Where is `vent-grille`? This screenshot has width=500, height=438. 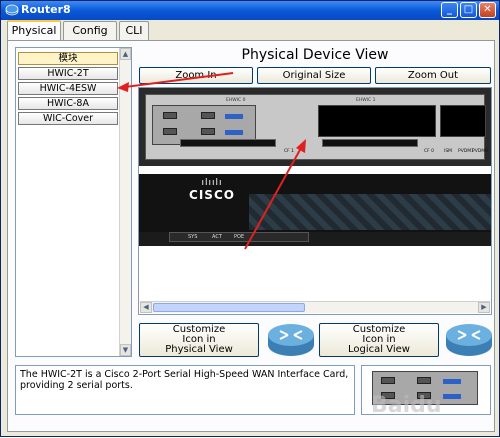 vent-grille is located at coordinates (370, 212).